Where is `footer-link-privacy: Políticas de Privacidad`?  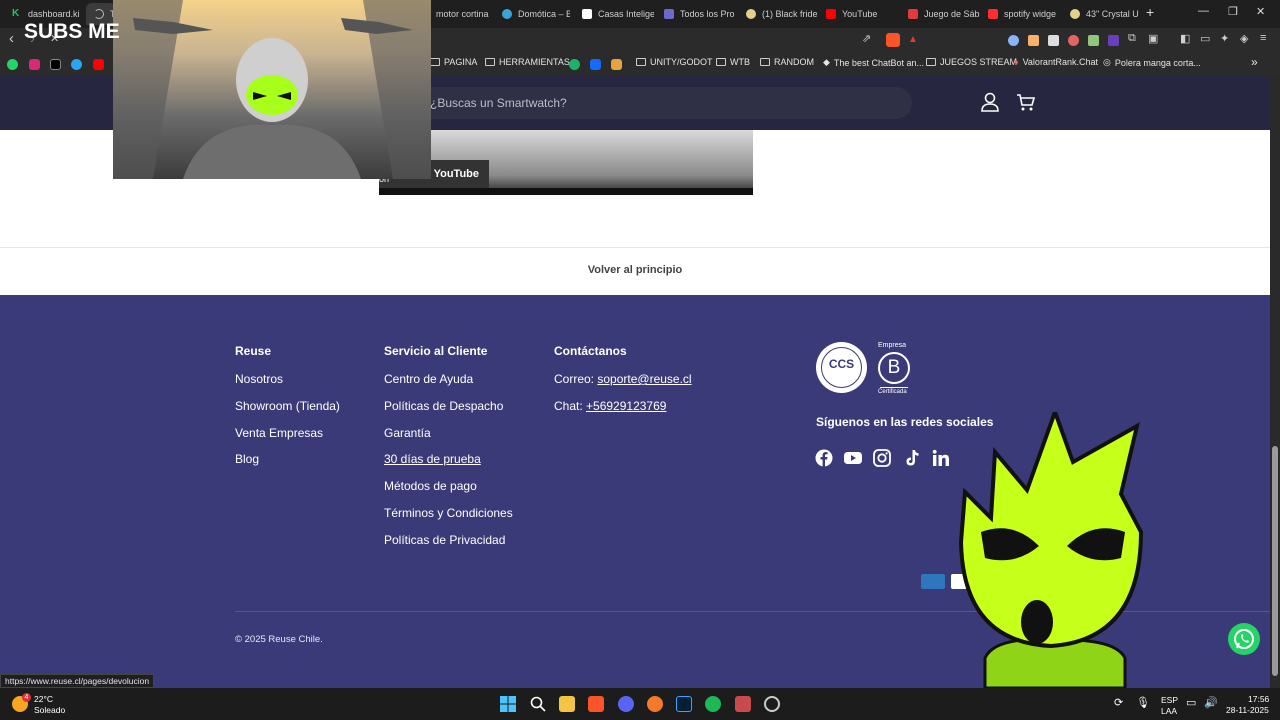 footer-link-privacy: Políticas de Privacidad is located at coordinates (448, 545).